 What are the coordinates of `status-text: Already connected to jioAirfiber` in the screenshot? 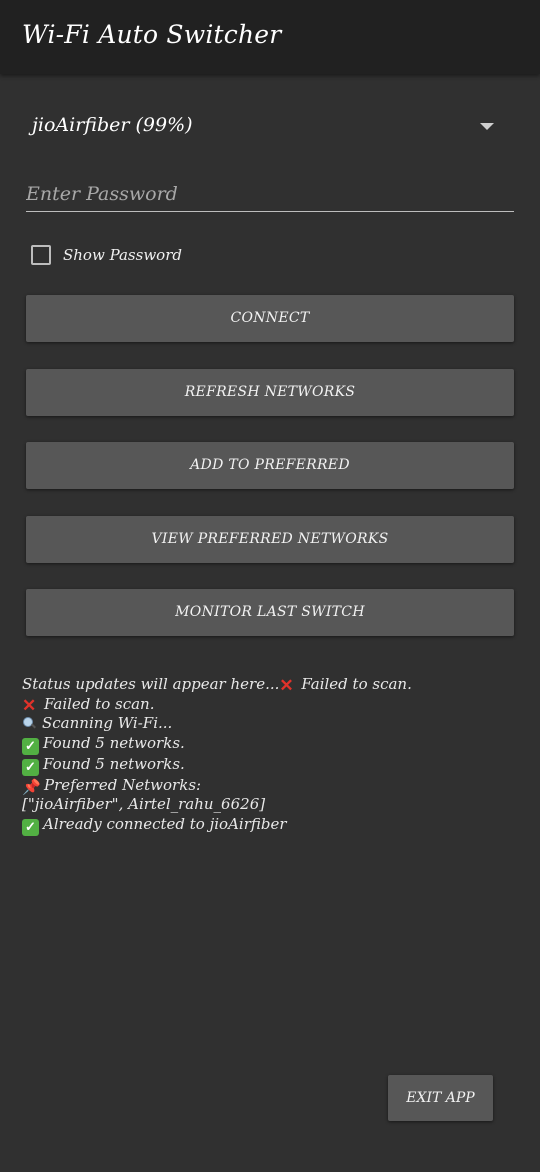 It's located at (165, 823).